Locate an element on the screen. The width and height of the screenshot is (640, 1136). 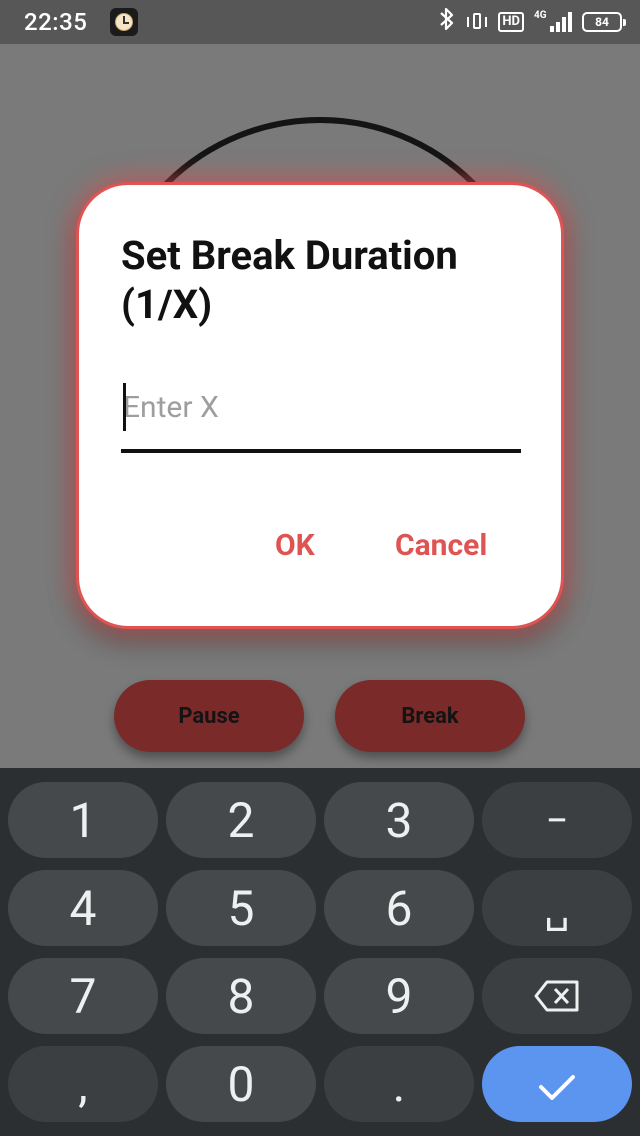
pause-button: Pause is located at coordinates (209, 716).